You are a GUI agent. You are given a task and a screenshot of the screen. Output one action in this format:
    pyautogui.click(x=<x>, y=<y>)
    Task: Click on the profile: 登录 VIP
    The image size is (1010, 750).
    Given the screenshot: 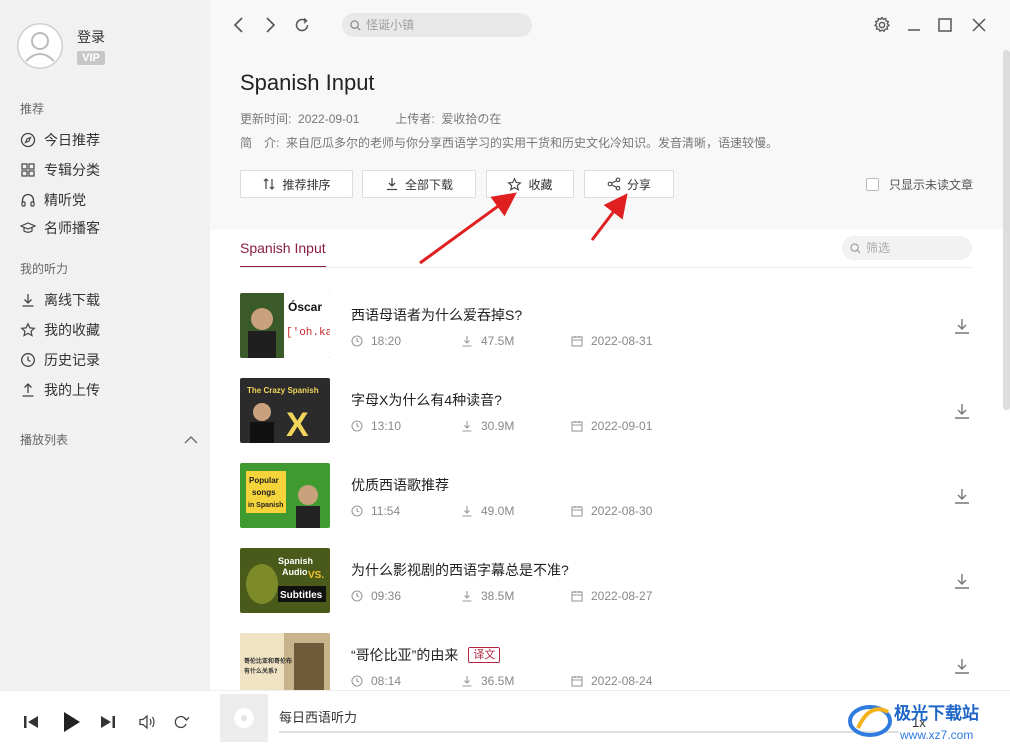 What is the action you would take?
    pyautogui.click(x=61, y=46)
    